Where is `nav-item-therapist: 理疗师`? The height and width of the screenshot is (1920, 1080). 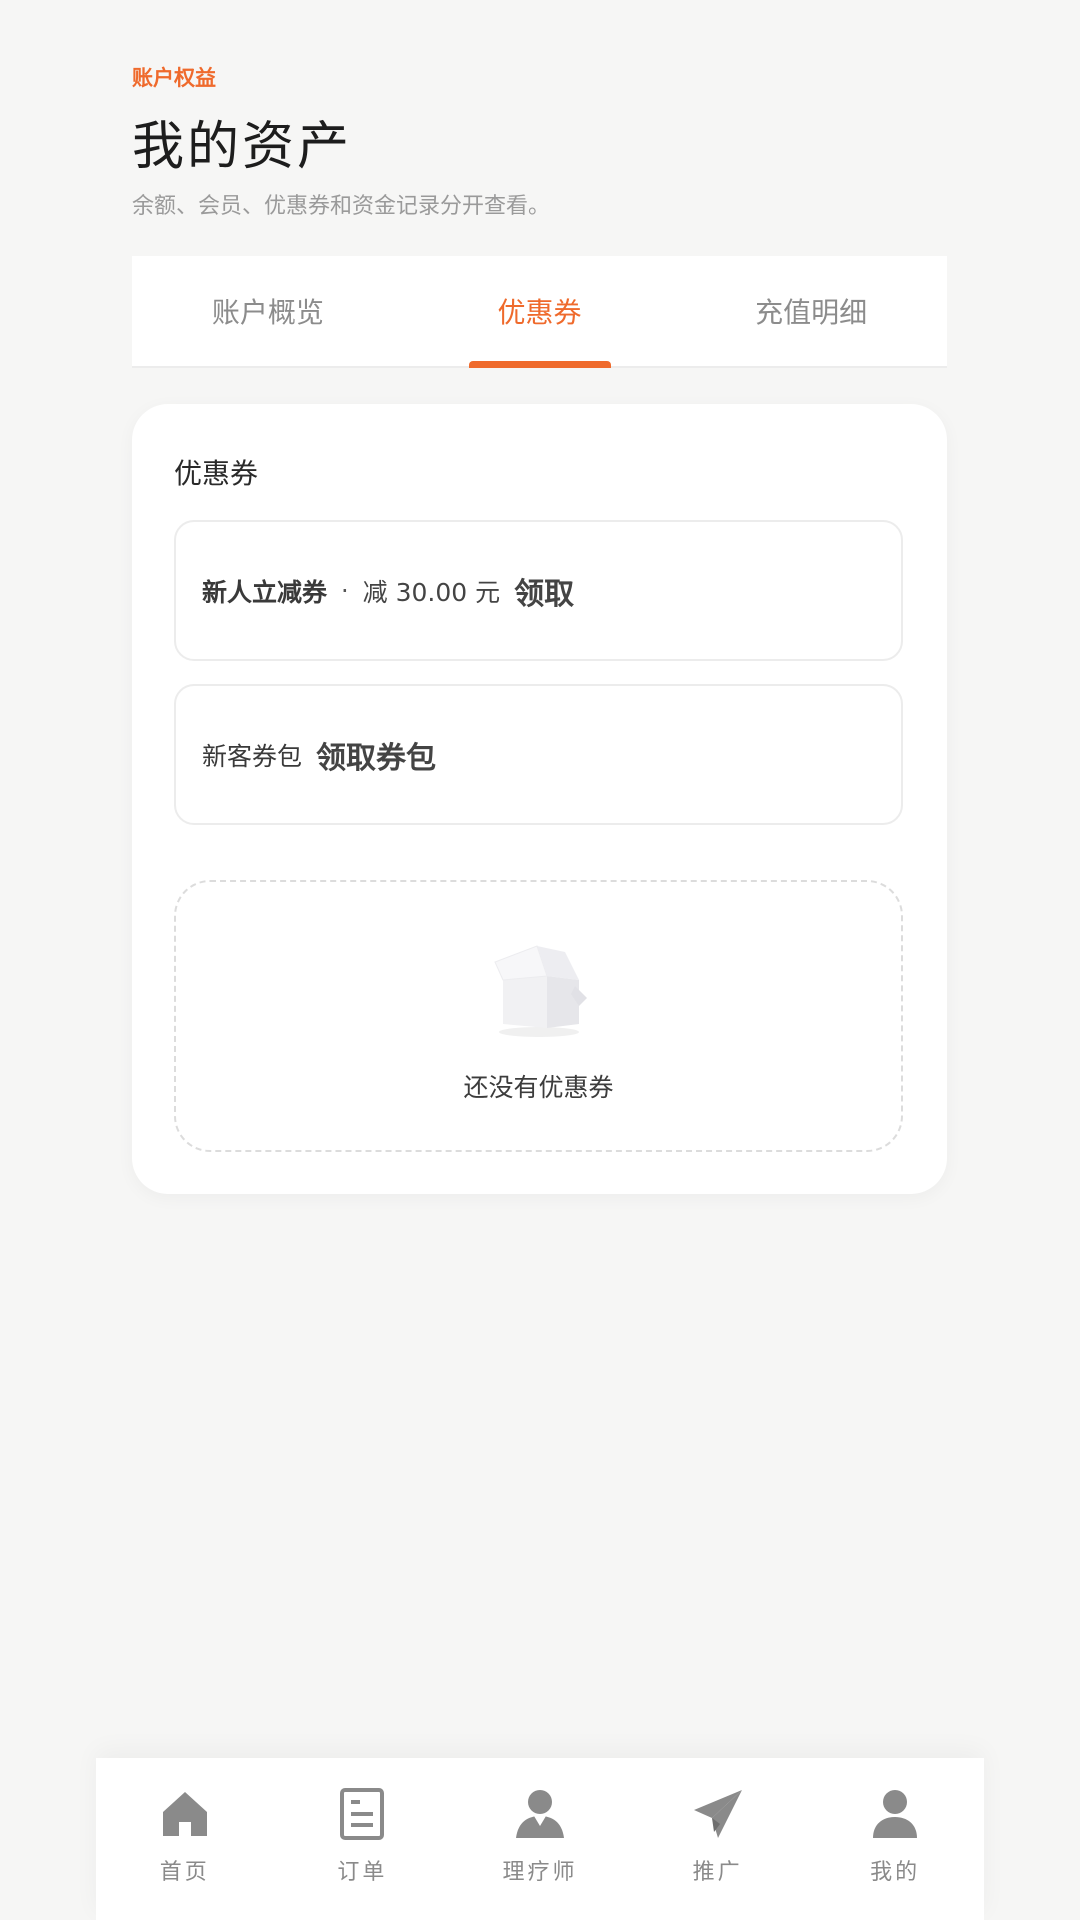
nav-item-therapist: 理疗师 is located at coordinates (540, 1839).